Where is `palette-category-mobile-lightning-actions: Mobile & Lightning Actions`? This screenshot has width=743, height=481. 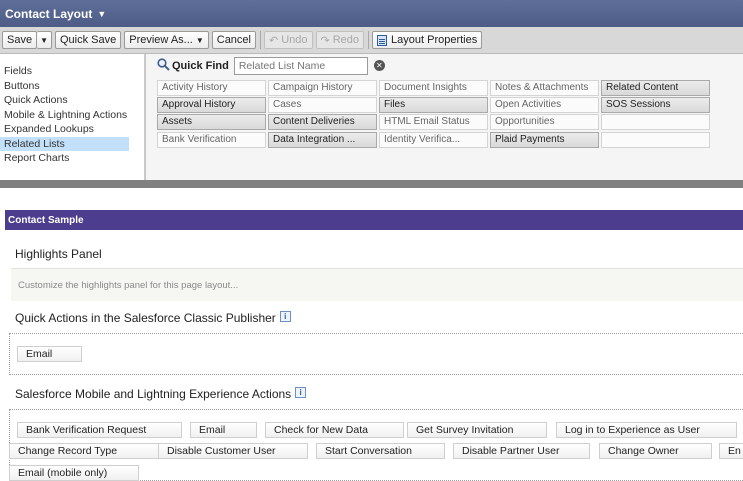
palette-category-mobile-lightning-actions: Mobile & Lightning Actions is located at coordinates (72, 115).